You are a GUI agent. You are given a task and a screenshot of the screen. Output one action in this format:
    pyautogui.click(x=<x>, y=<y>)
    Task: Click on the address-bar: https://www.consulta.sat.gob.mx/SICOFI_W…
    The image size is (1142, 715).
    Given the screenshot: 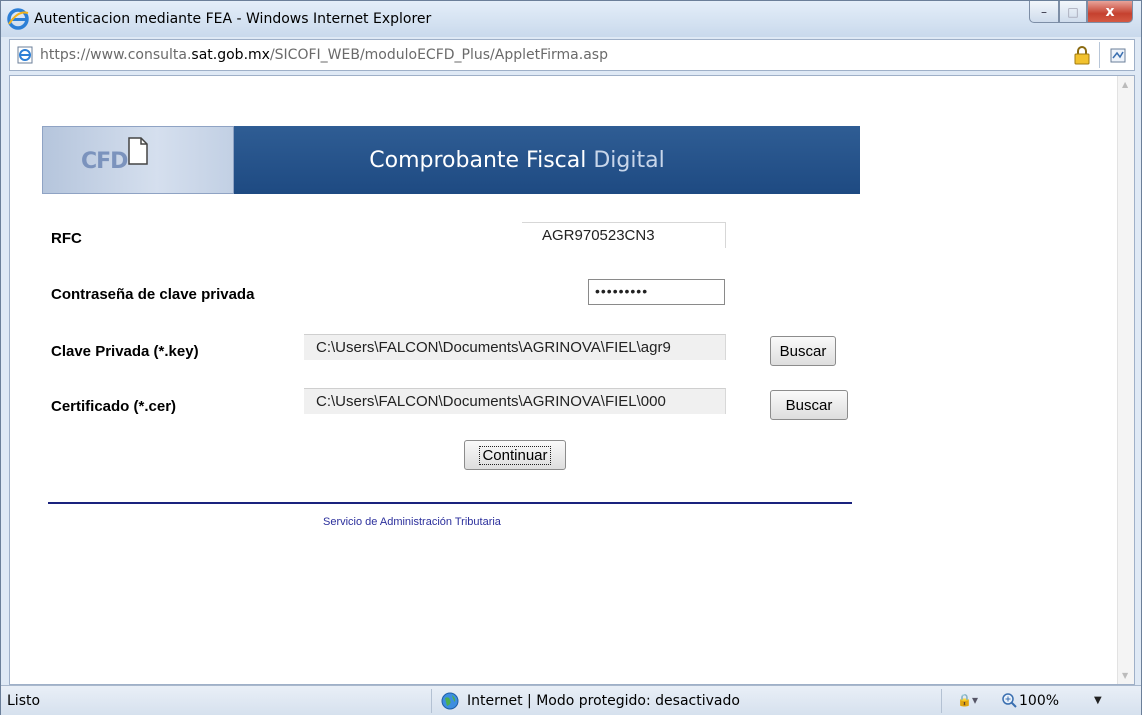 What is the action you would take?
    pyautogui.click(x=572, y=55)
    